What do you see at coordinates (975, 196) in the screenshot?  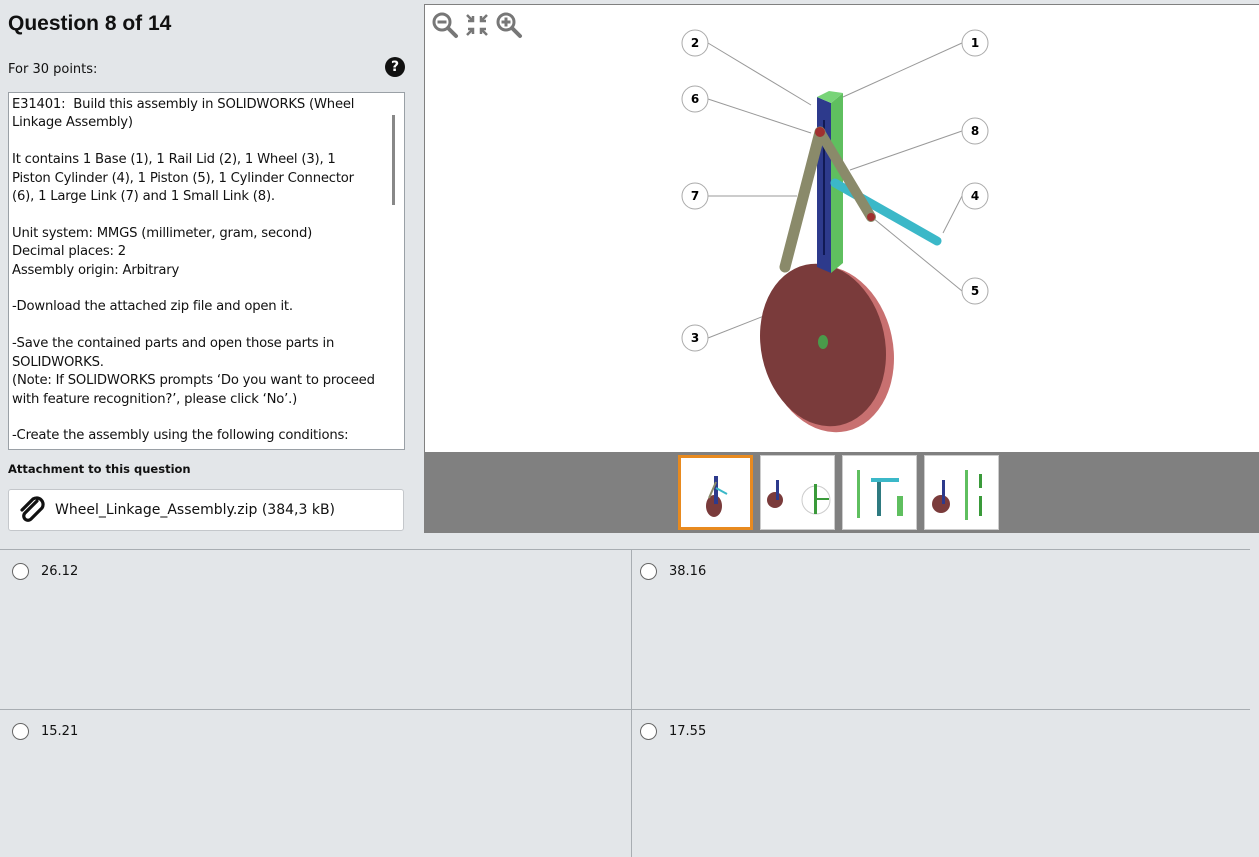 I see `callout-4: 4` at bounding box center [975, 196].